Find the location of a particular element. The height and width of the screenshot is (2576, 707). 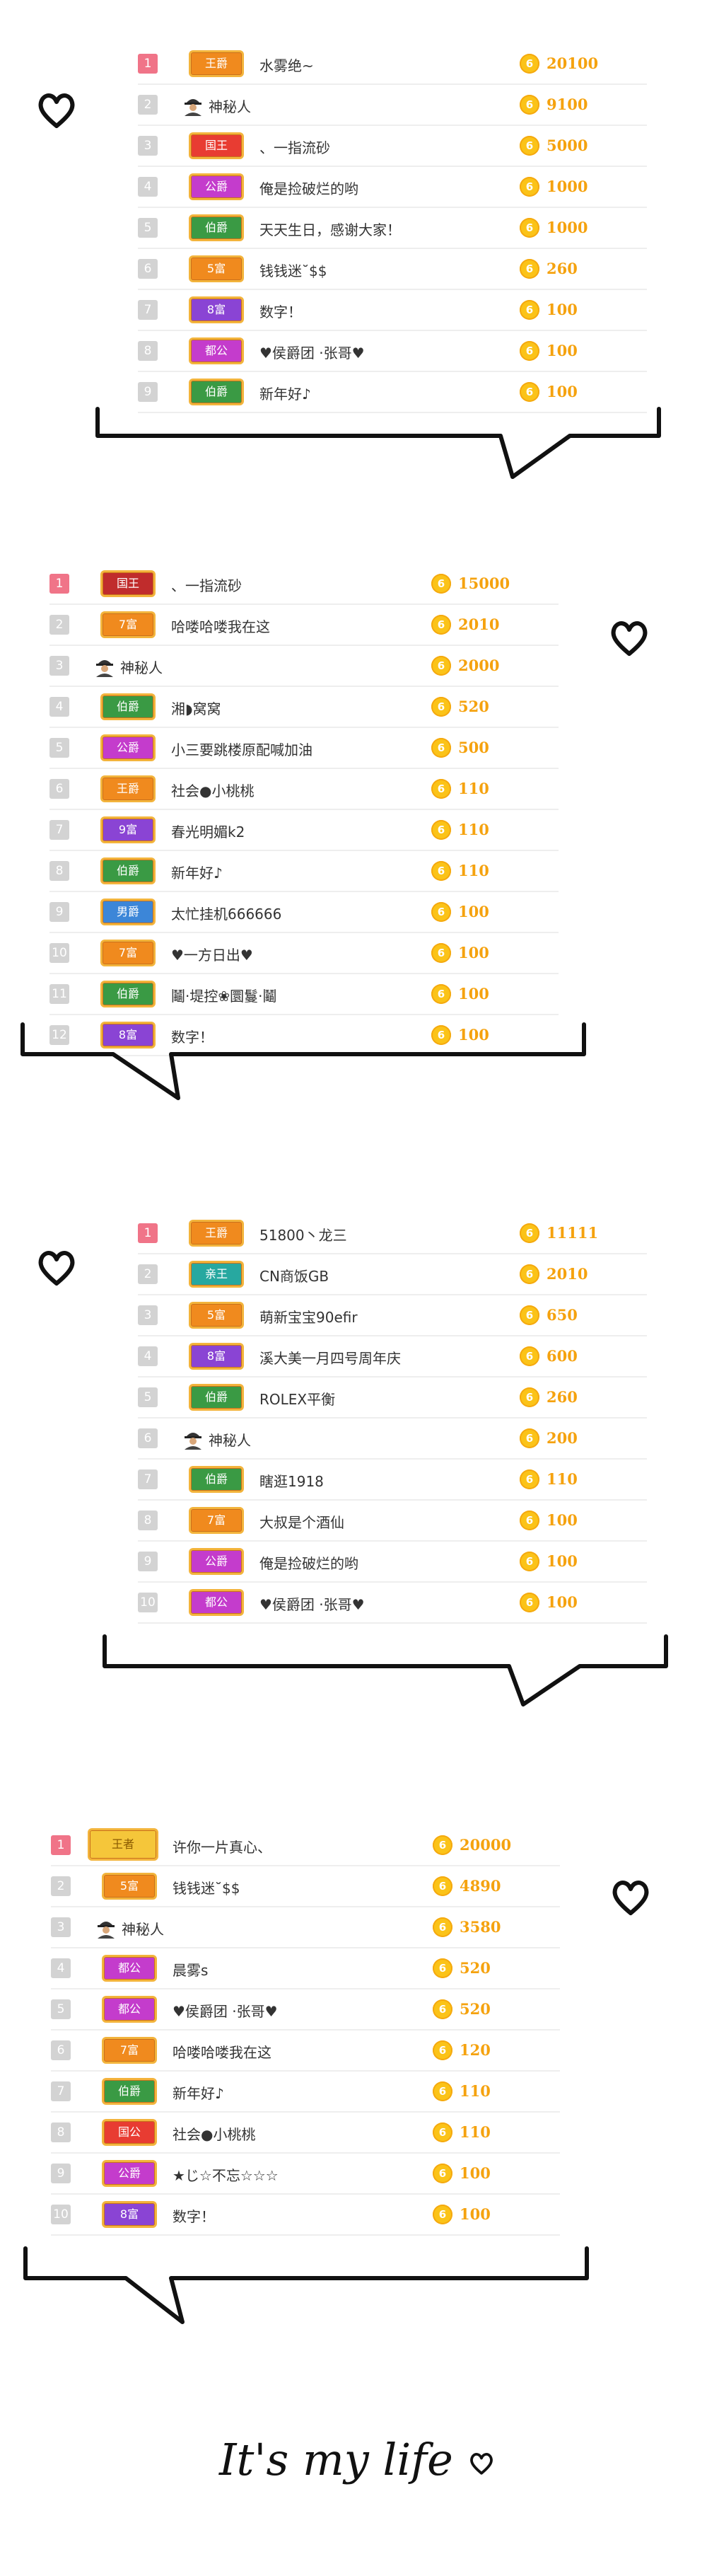

table-row: 6 神秘人 6 200 is located at coordinates (392, 1439).